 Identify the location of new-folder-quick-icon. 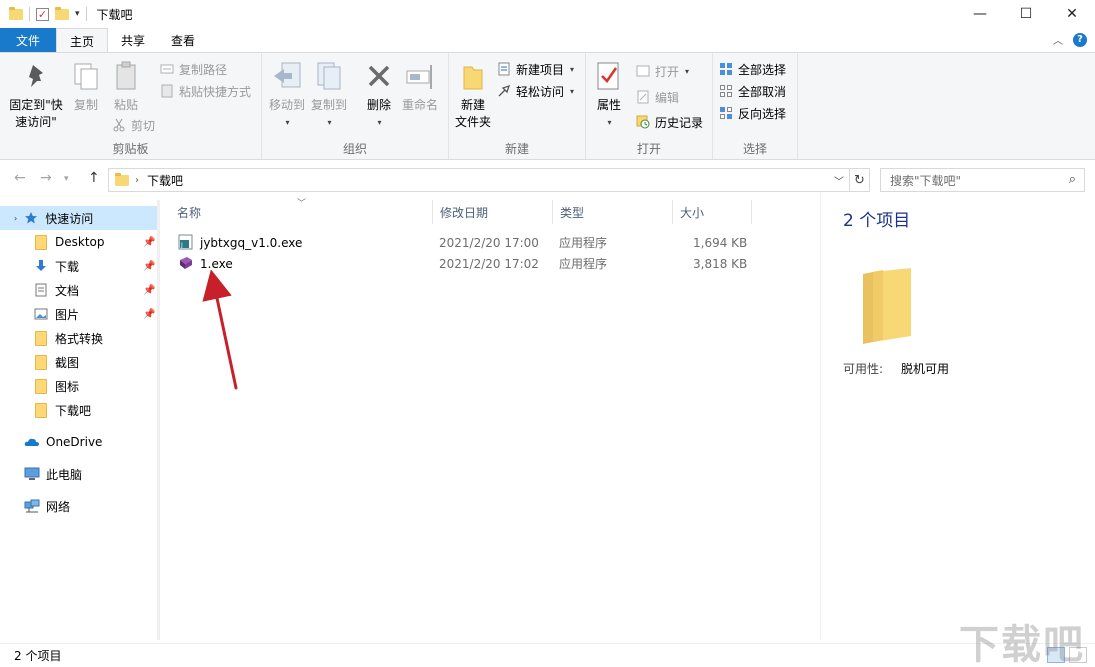
(62, 13).